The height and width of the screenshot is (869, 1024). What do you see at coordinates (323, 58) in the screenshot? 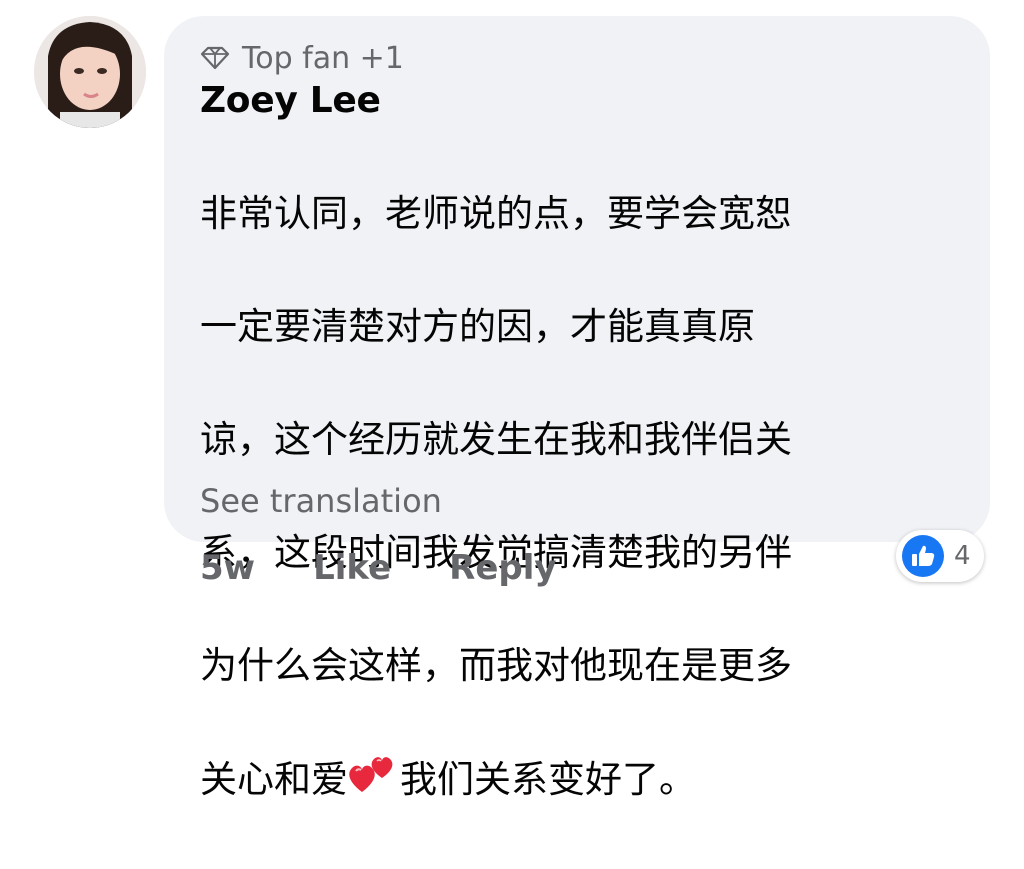
I see `badge-label: Top fan +1` at bounding box center [323, 58].